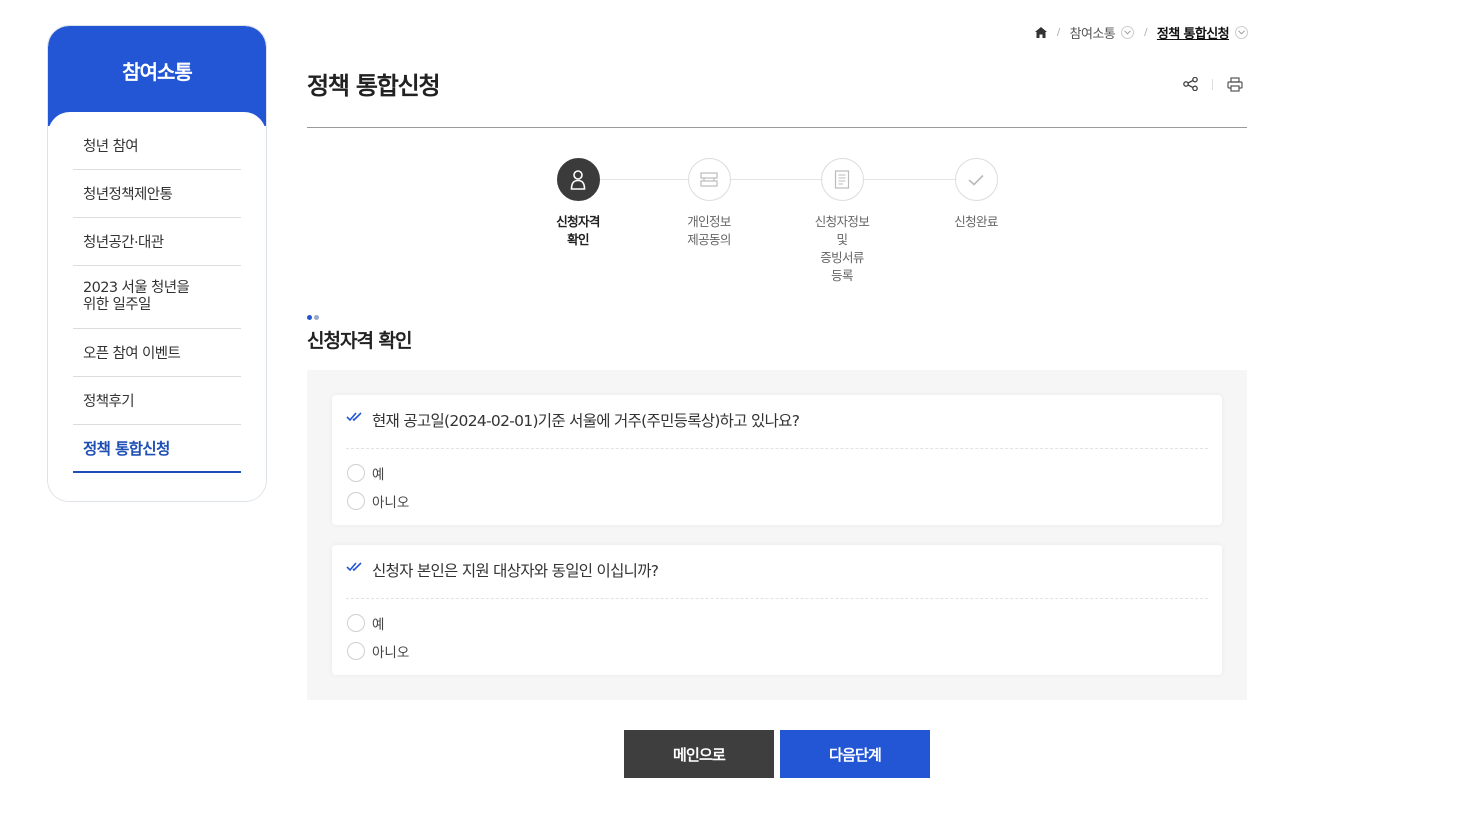 The width and height of the screenshot is (1462, 823). Describe the element at coordinates (515, 571) in the screenshot. I see `question-text: 신청자 본인은 지원 대상자와 동일인 이십니까?` at that location.